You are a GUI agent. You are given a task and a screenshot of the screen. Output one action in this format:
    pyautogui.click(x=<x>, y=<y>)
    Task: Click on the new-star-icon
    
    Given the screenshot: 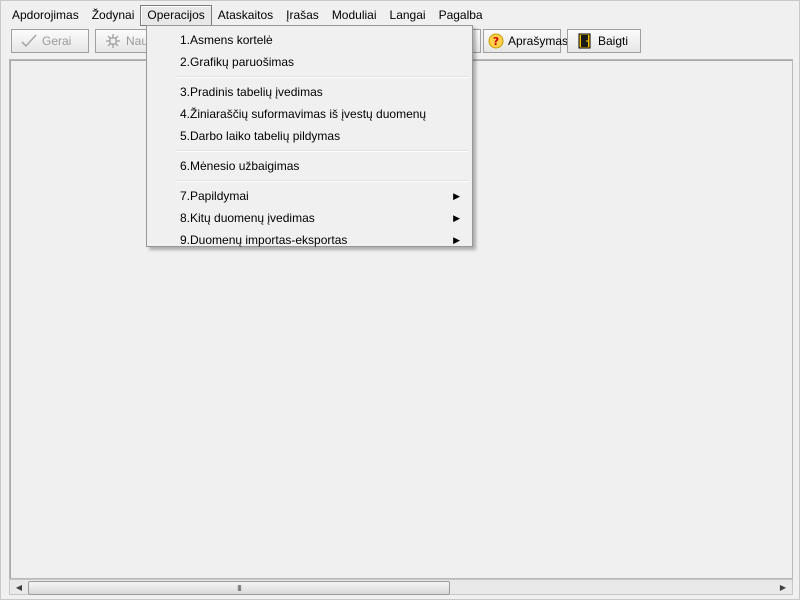 What is the action you would take?
    pyautogui.click(x=113, y=41)
    